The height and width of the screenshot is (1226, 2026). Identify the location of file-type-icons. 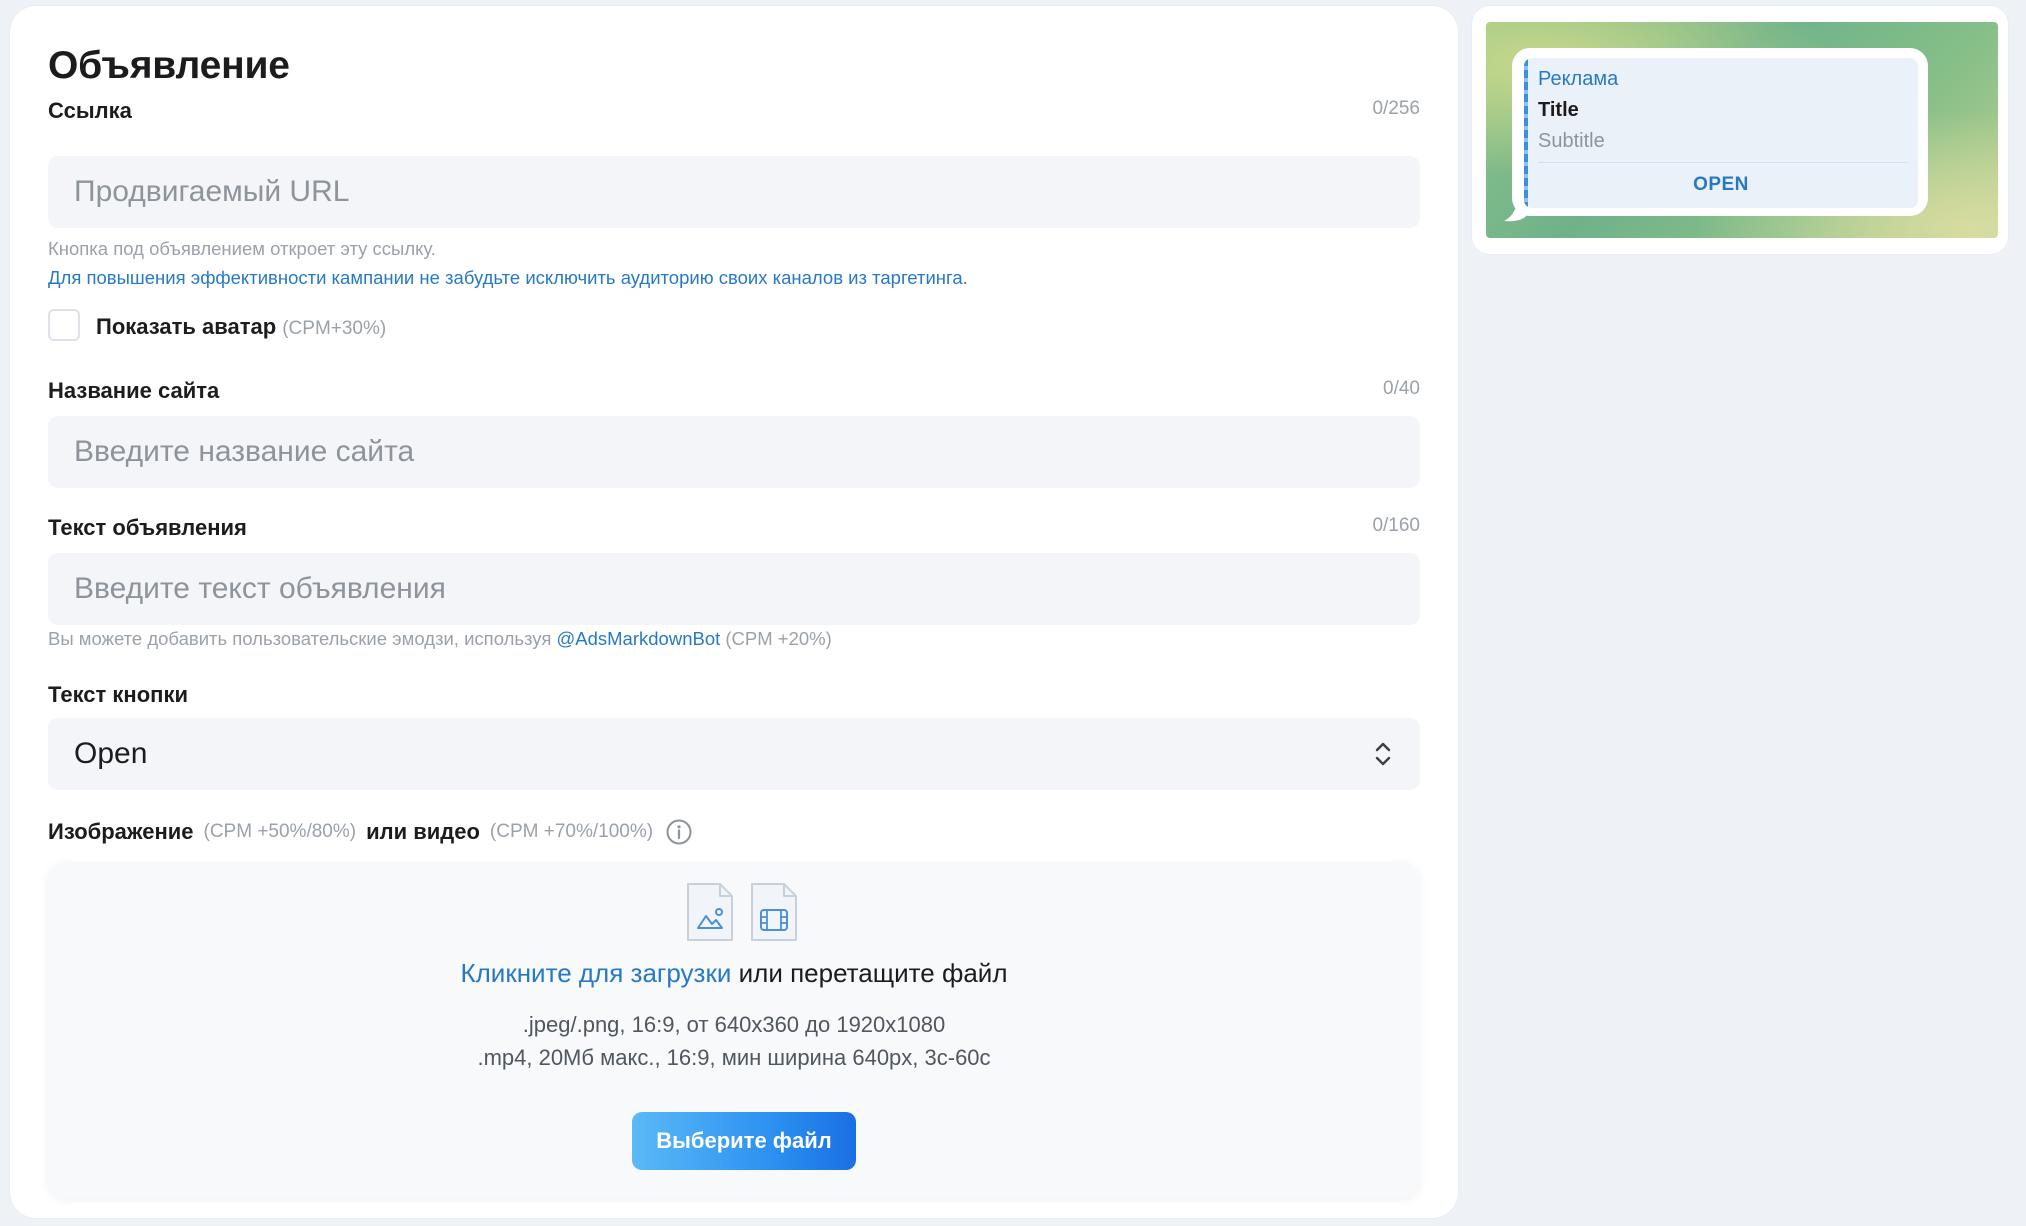
(742, 912).